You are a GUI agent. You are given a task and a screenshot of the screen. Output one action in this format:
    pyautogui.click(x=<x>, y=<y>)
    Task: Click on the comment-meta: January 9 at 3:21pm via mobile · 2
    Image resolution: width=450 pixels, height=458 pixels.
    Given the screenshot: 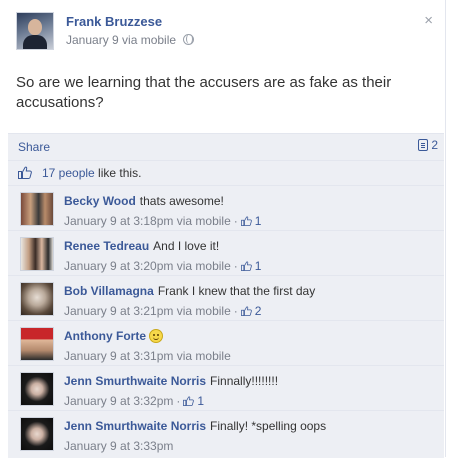 What is the action you would take?
    pyautogui.click(x=163, y=311)
    